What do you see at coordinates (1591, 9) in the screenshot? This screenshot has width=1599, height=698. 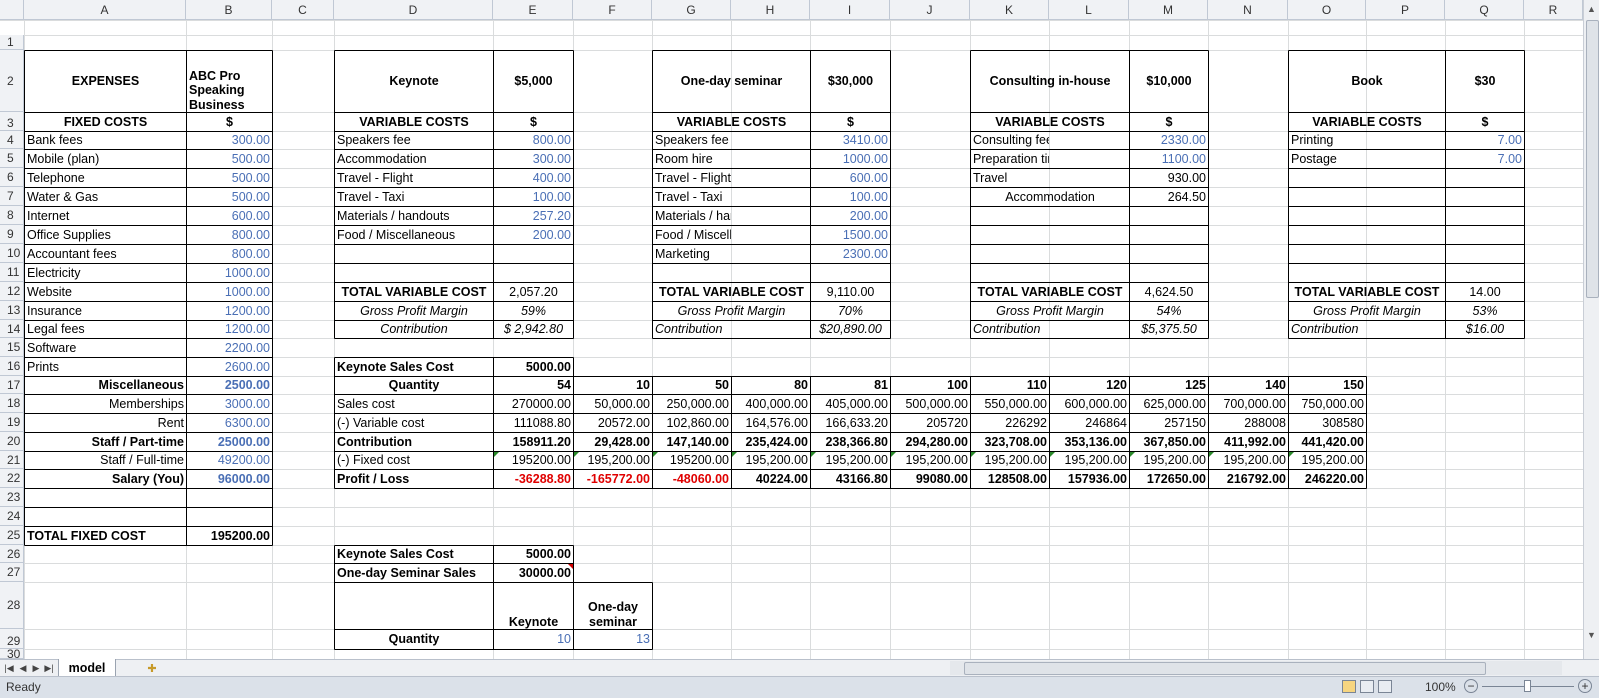 I see `scroll-up-arrow-icon: ▲` at bounding box center [1591, 9].